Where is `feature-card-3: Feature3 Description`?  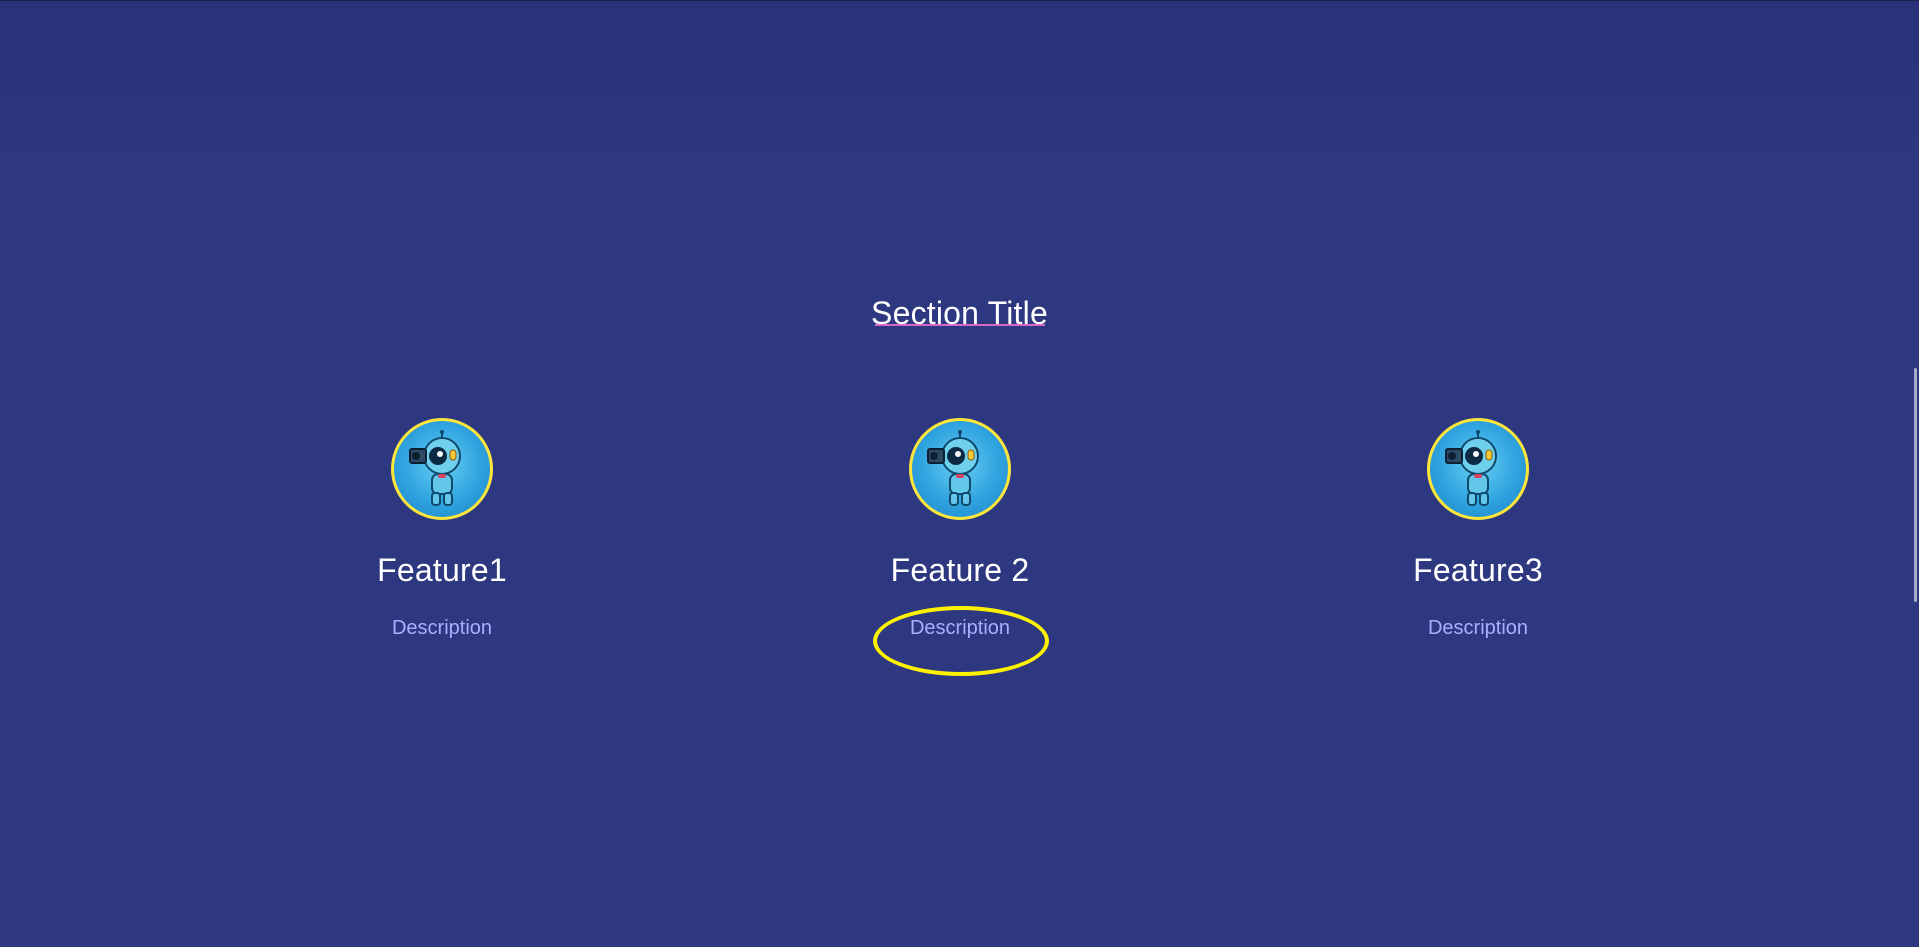
feature-card-3: Feature3 Description is located at coordinates (1478, 529).